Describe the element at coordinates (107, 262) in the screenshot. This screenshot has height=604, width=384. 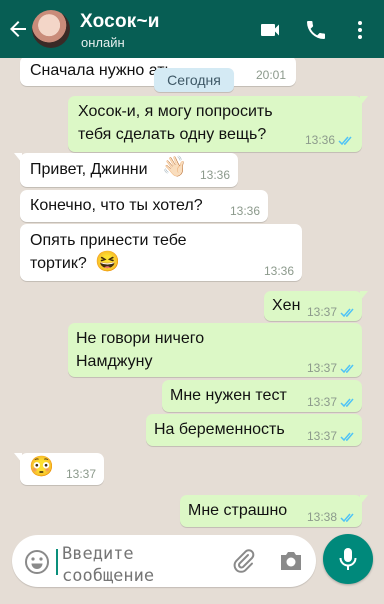
I see `laughing-emoji: 😆` at that location.